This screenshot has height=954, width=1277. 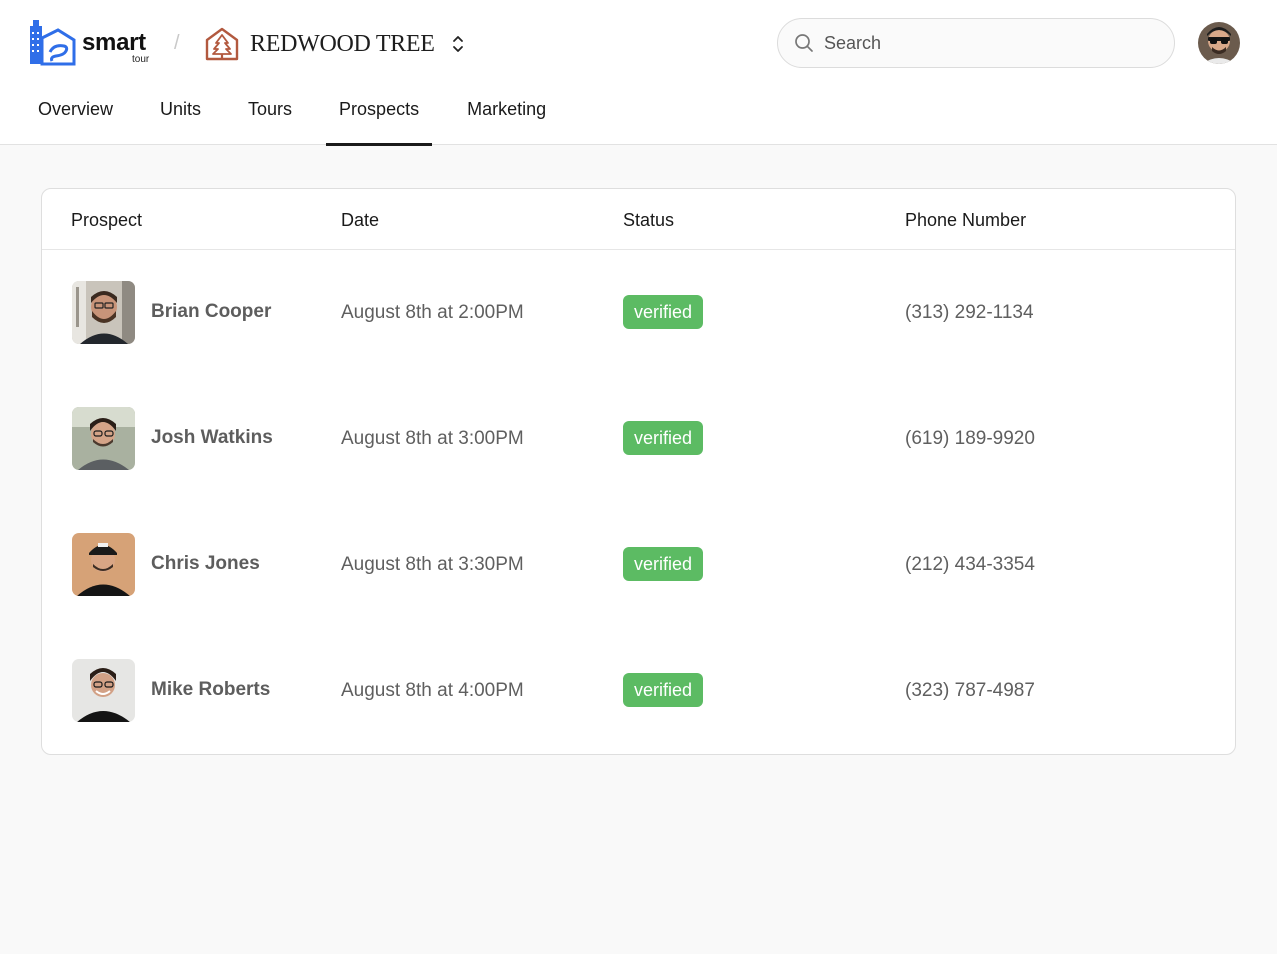 I want to click on column-header-status: Status, so click(x=648, y=220).